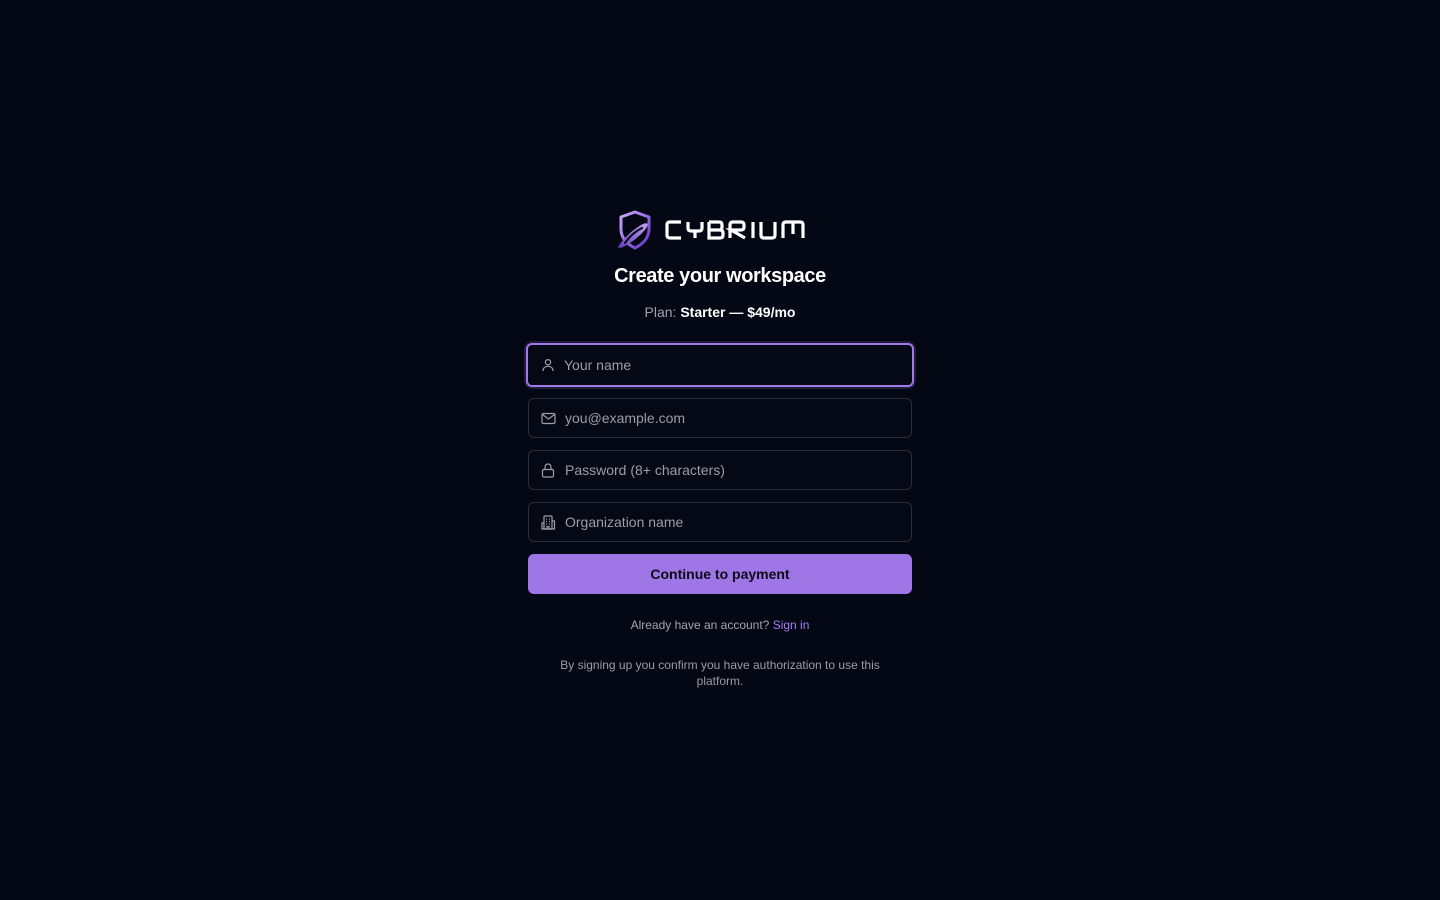 This screenshot has width=1440, height=900. I want to click on lock-icon, so click(547, 470).